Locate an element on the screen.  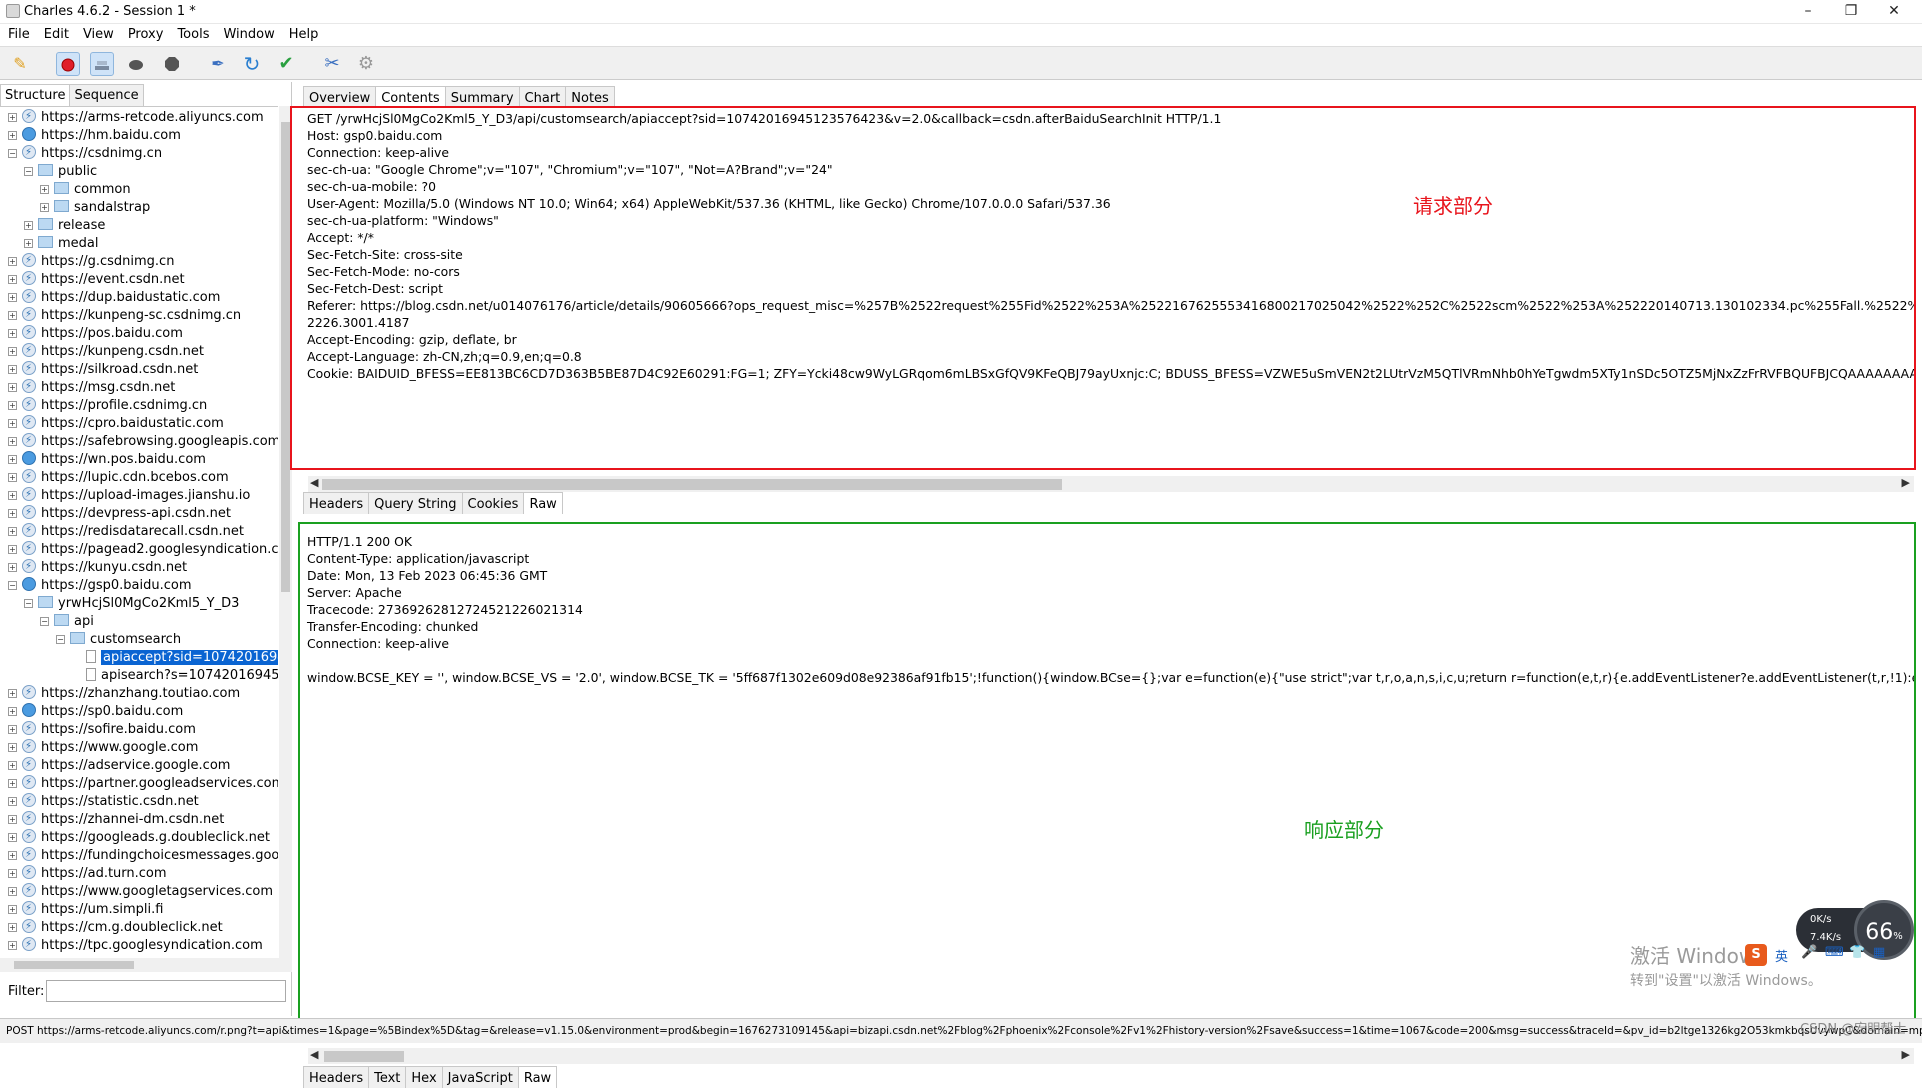
throttle-icon is located at coordinates (102, 64).